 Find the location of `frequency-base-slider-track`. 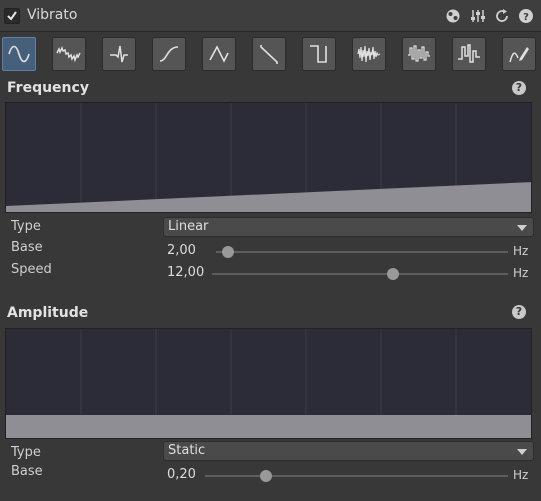

frequency-base-slider-track is located at coordinates (362, 252).